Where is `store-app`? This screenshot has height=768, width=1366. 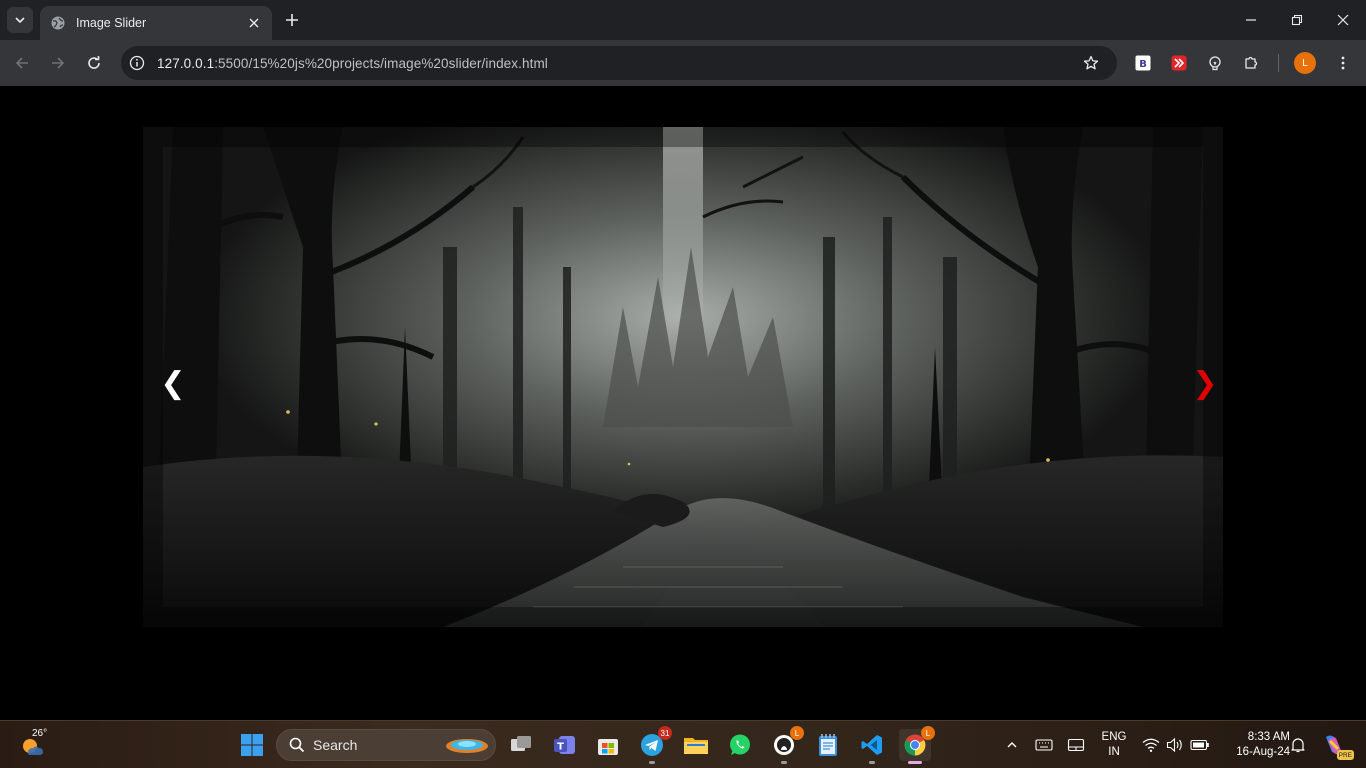
store-app is located at coordinates (608, 745).